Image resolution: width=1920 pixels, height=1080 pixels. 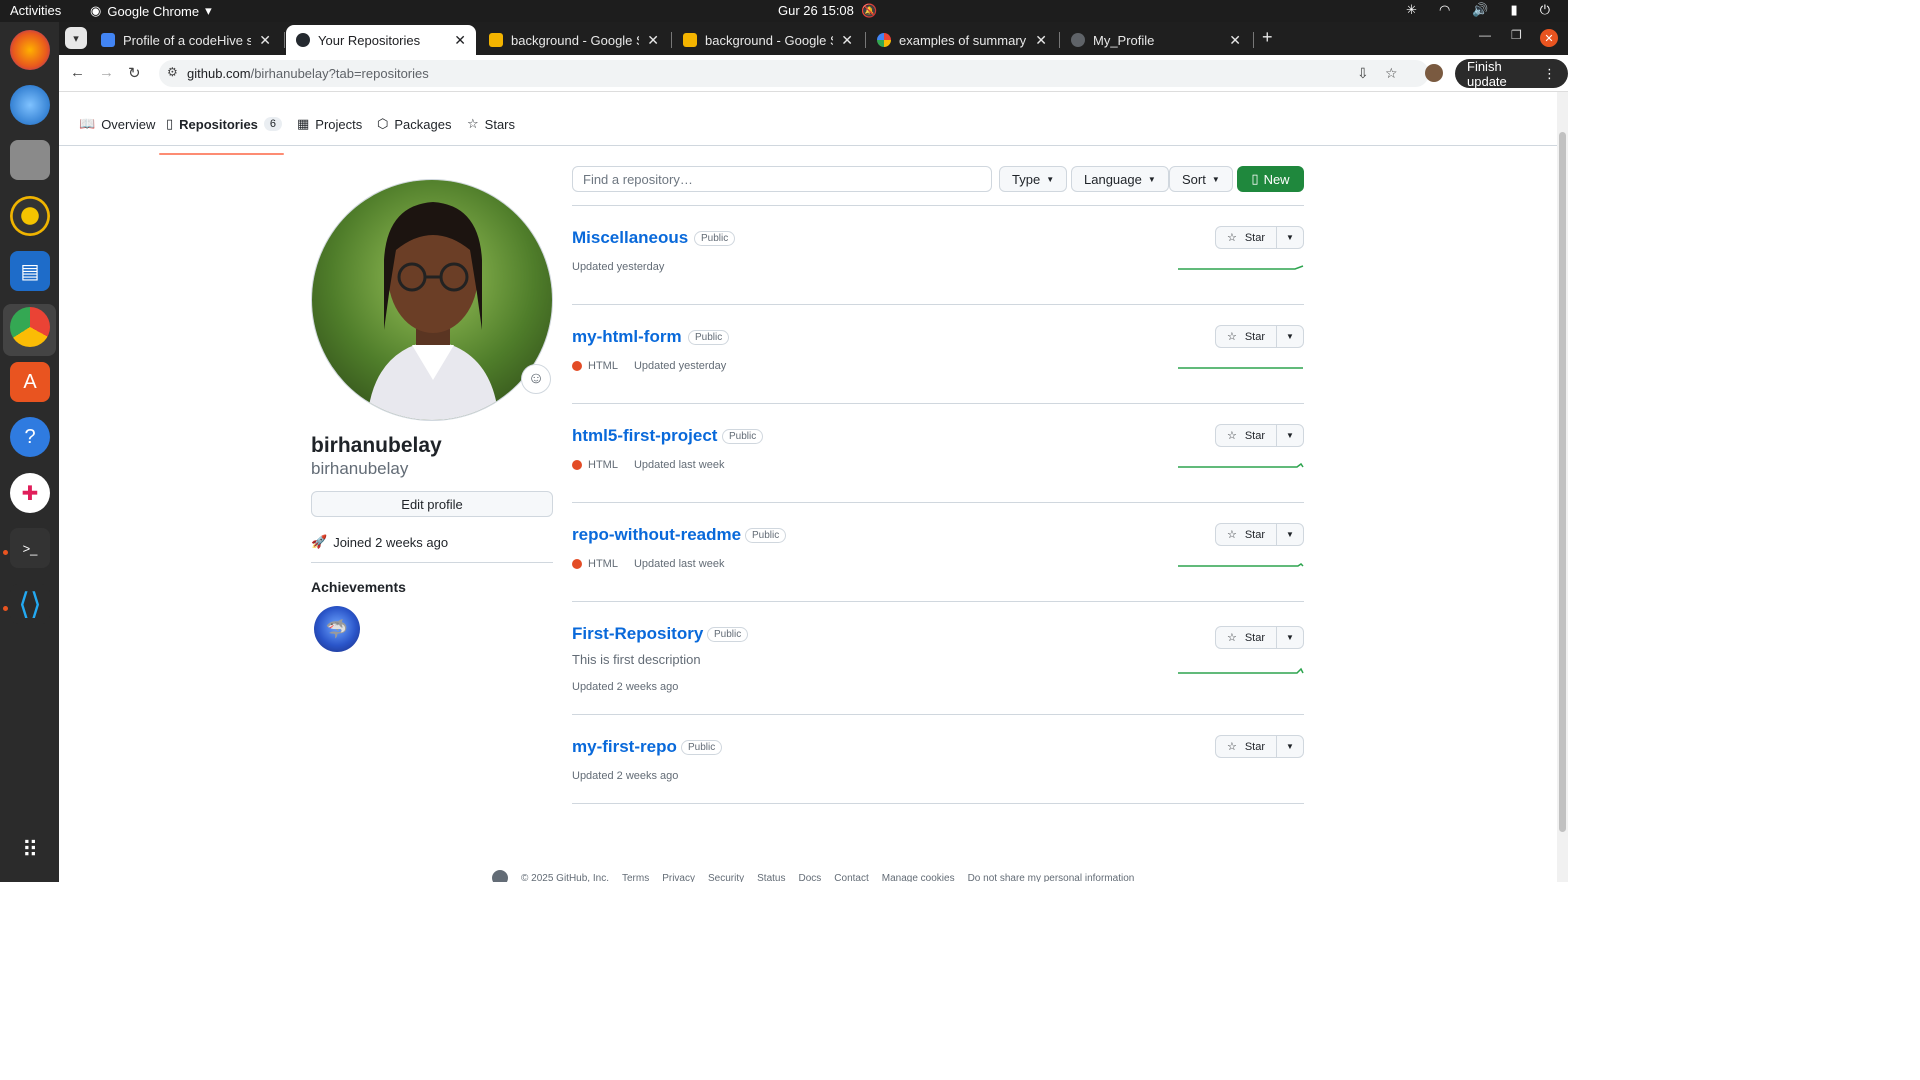 I want to click on footer-link-docs: Docs, so click(x=809, y=878).